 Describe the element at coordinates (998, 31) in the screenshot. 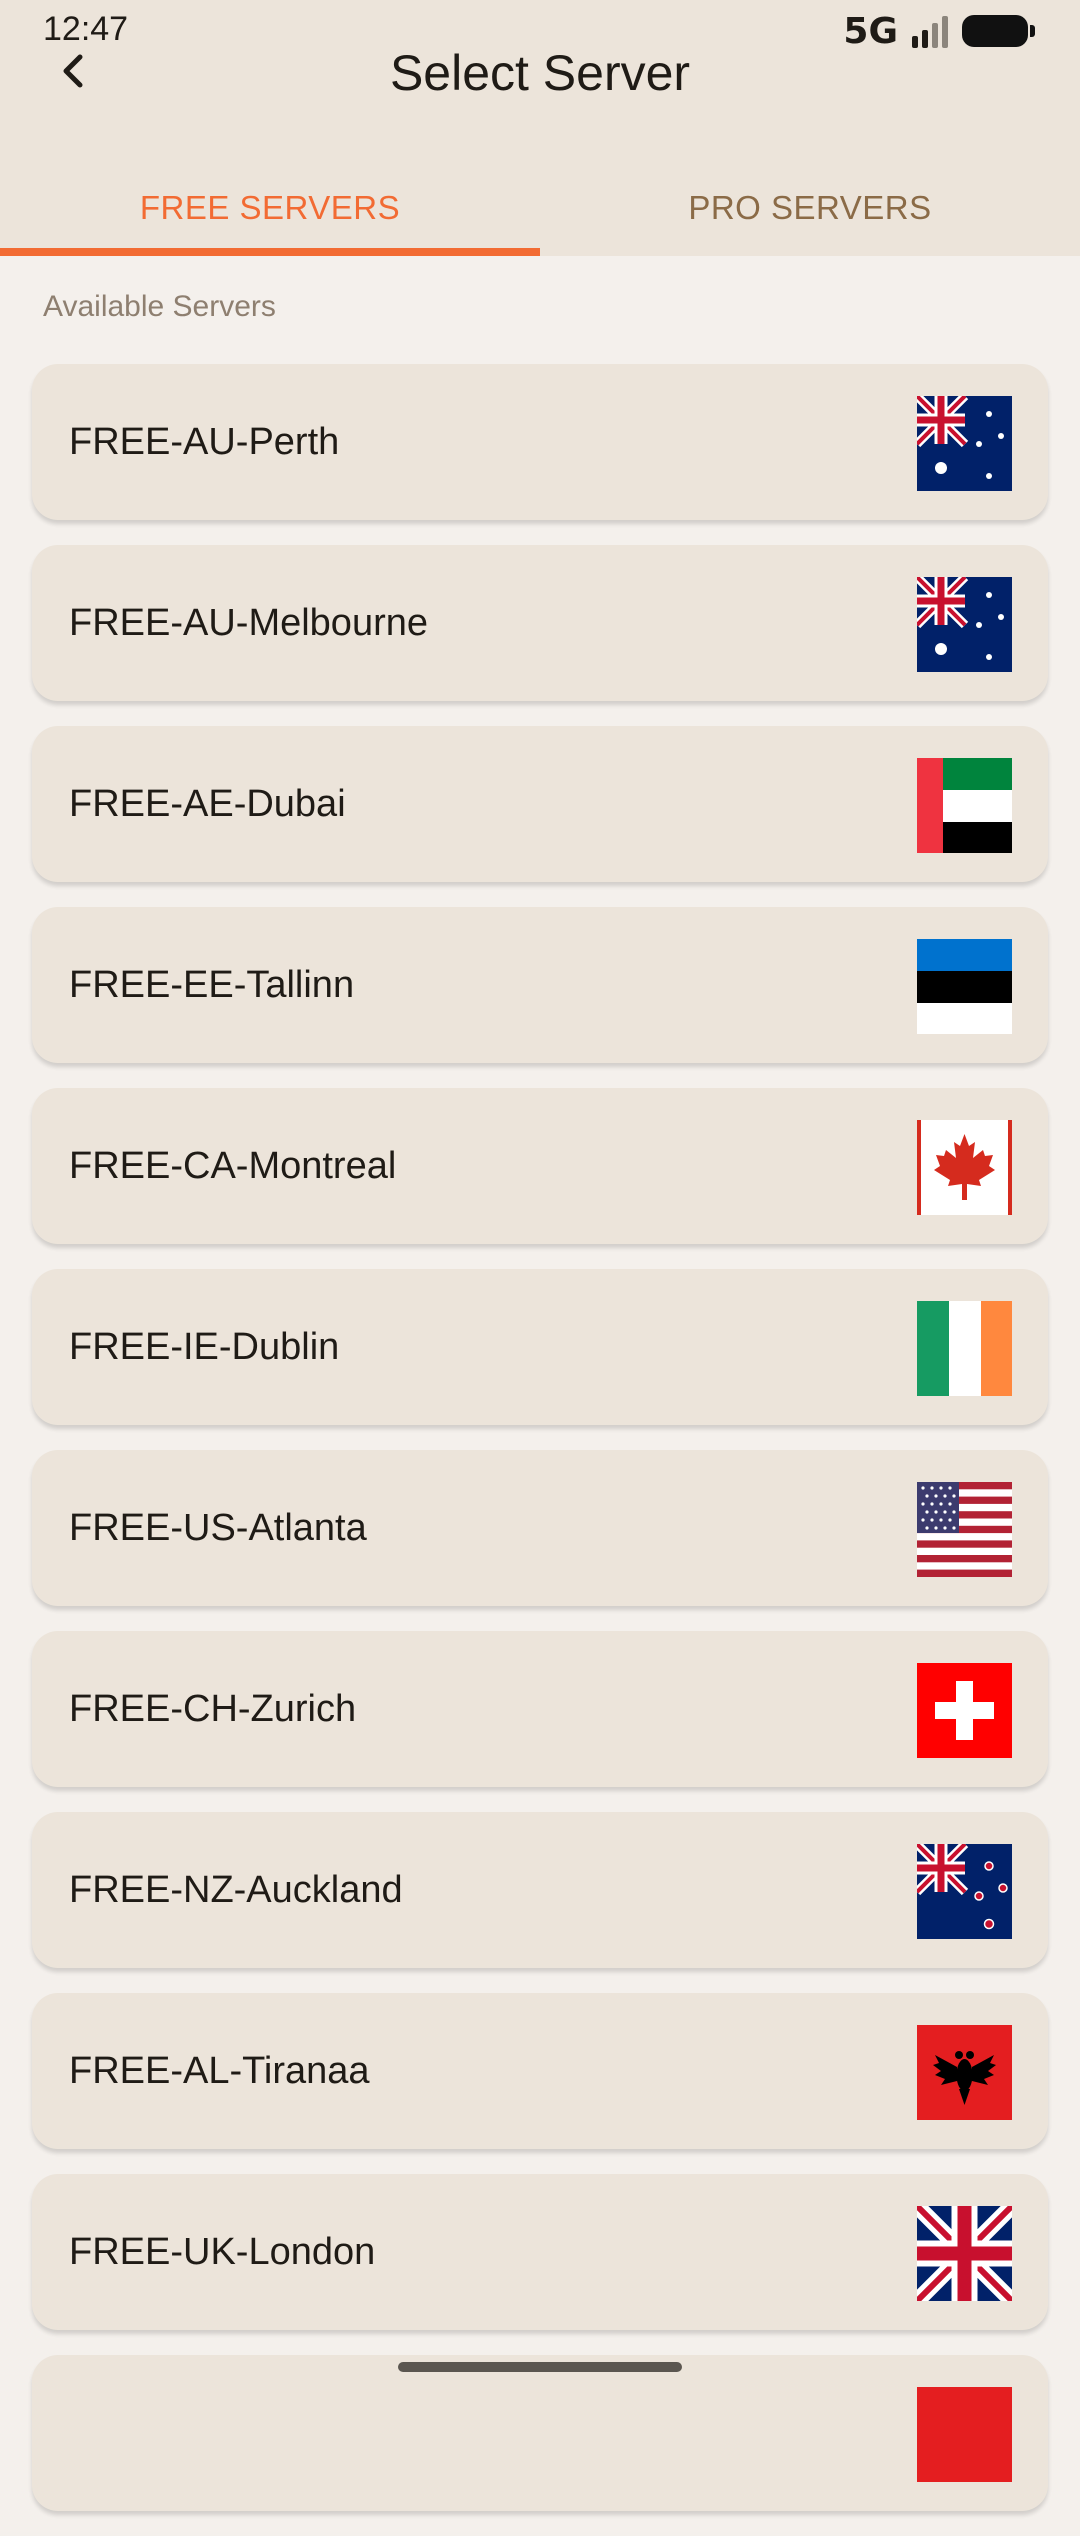

I see `battery-icon` at that location.